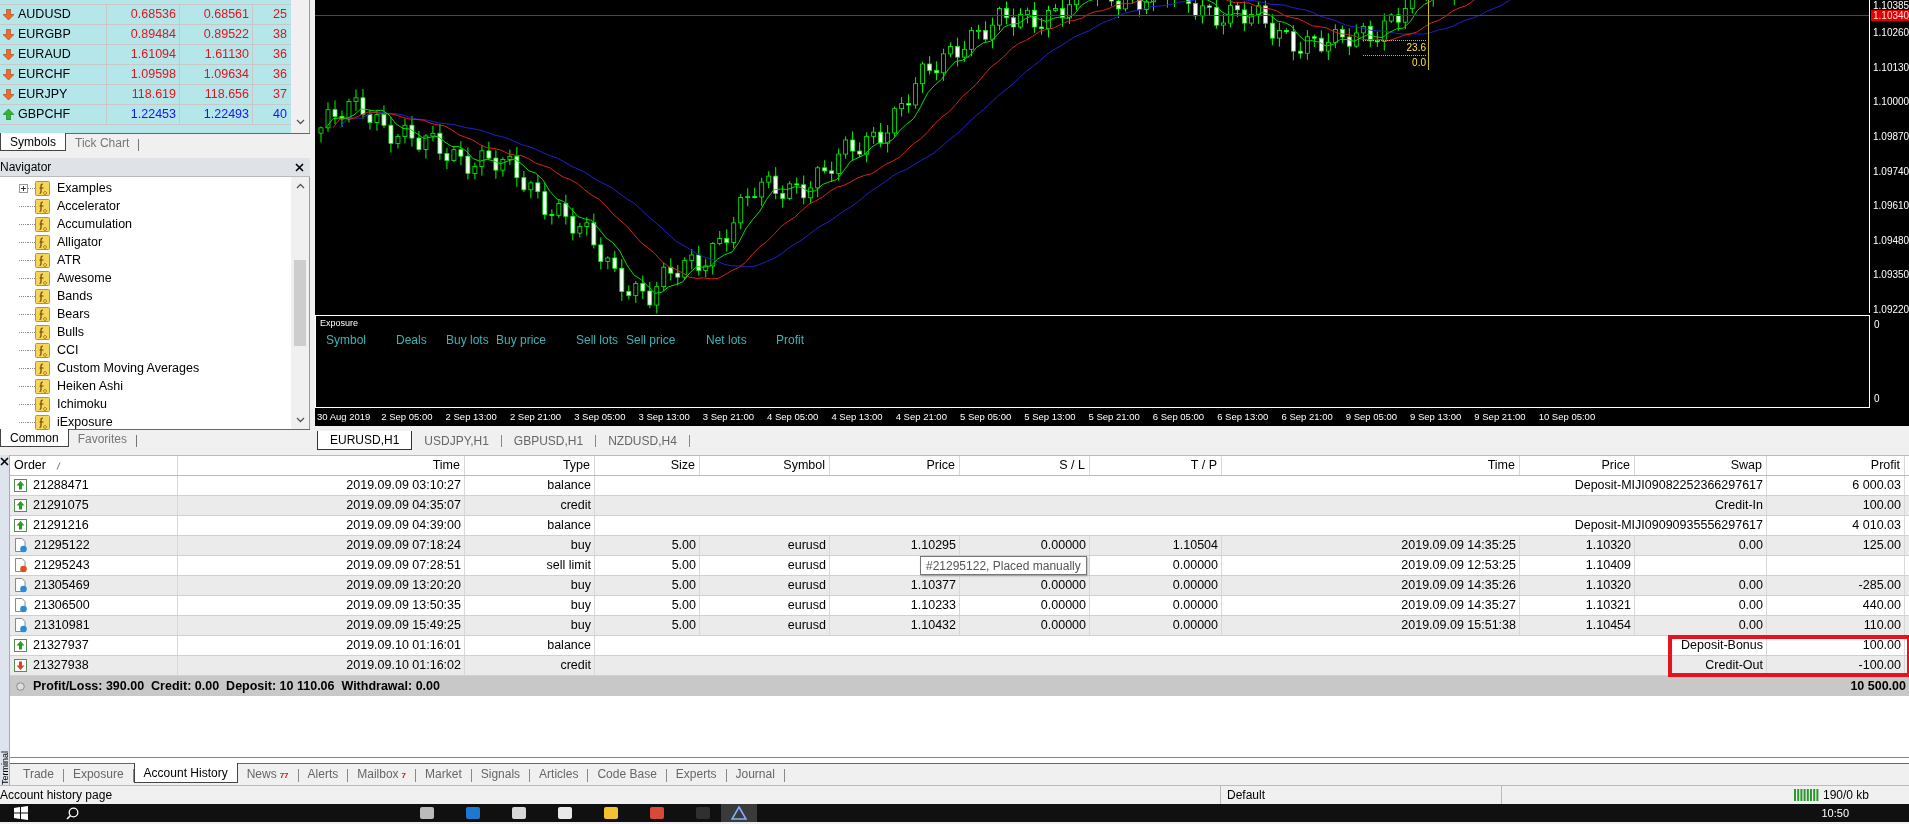  What do you see at coordinates (300, 186) in the screenshot?
I see `scroll-up-icon` at bounding box center [300, 186].